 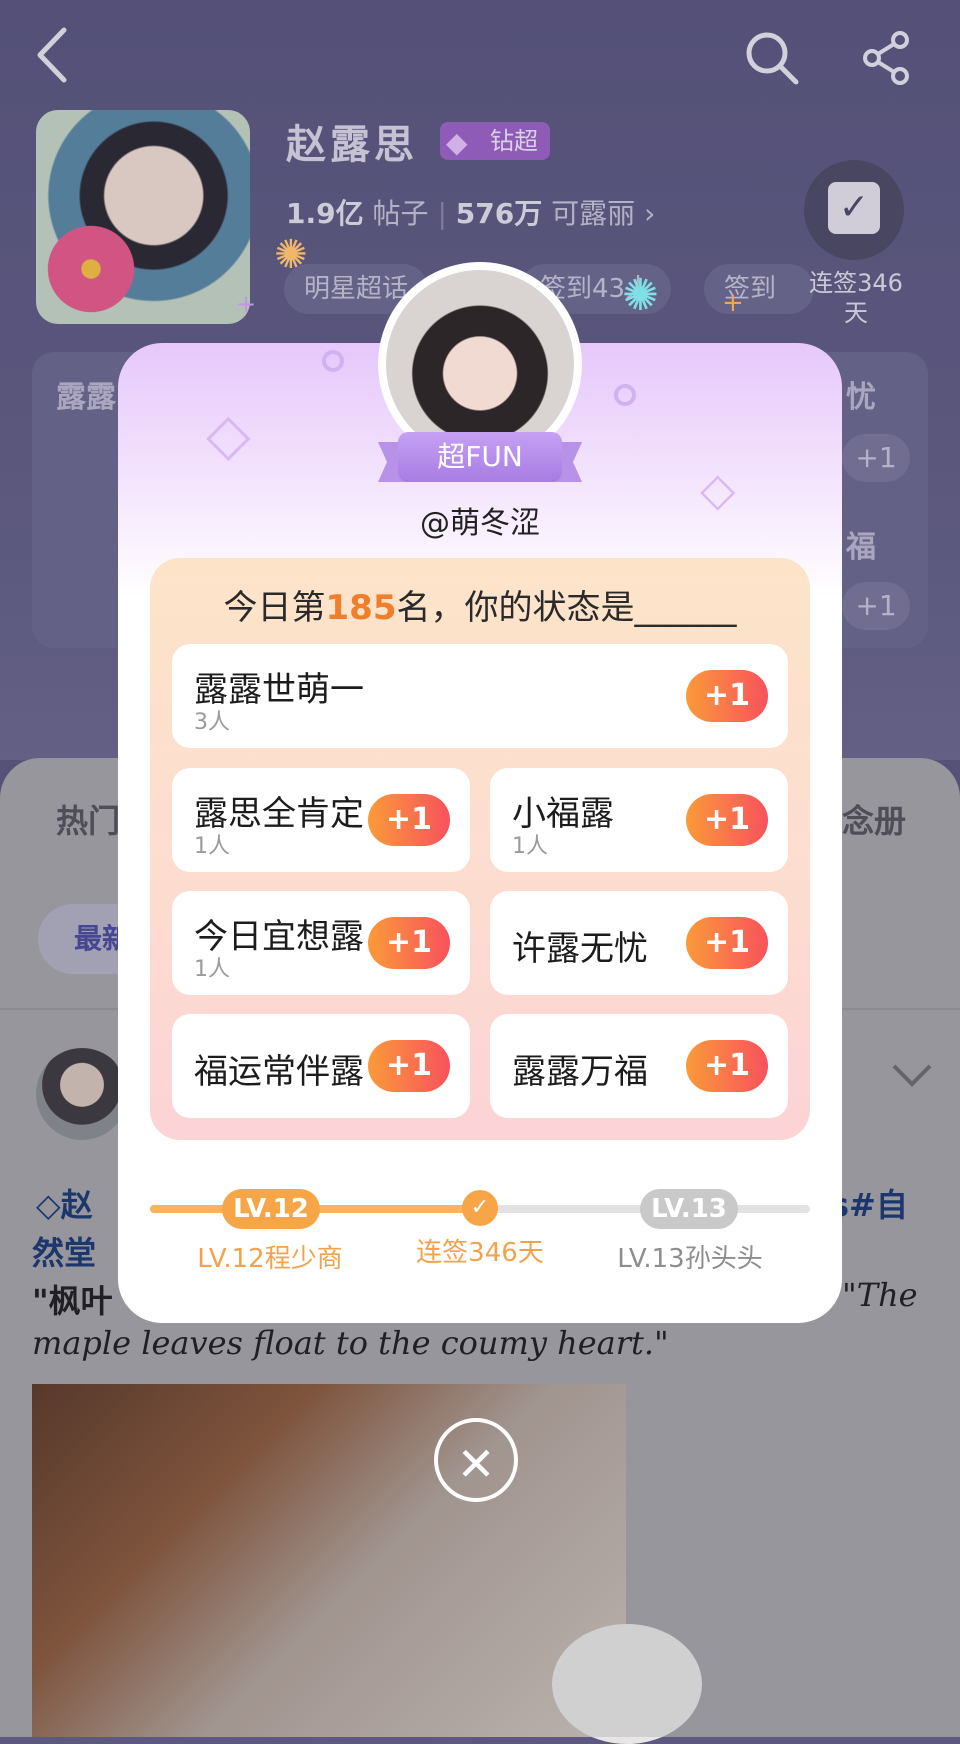 I want to click on next-level-caption: LV.13孙头头, so click(x=690, y=1259).